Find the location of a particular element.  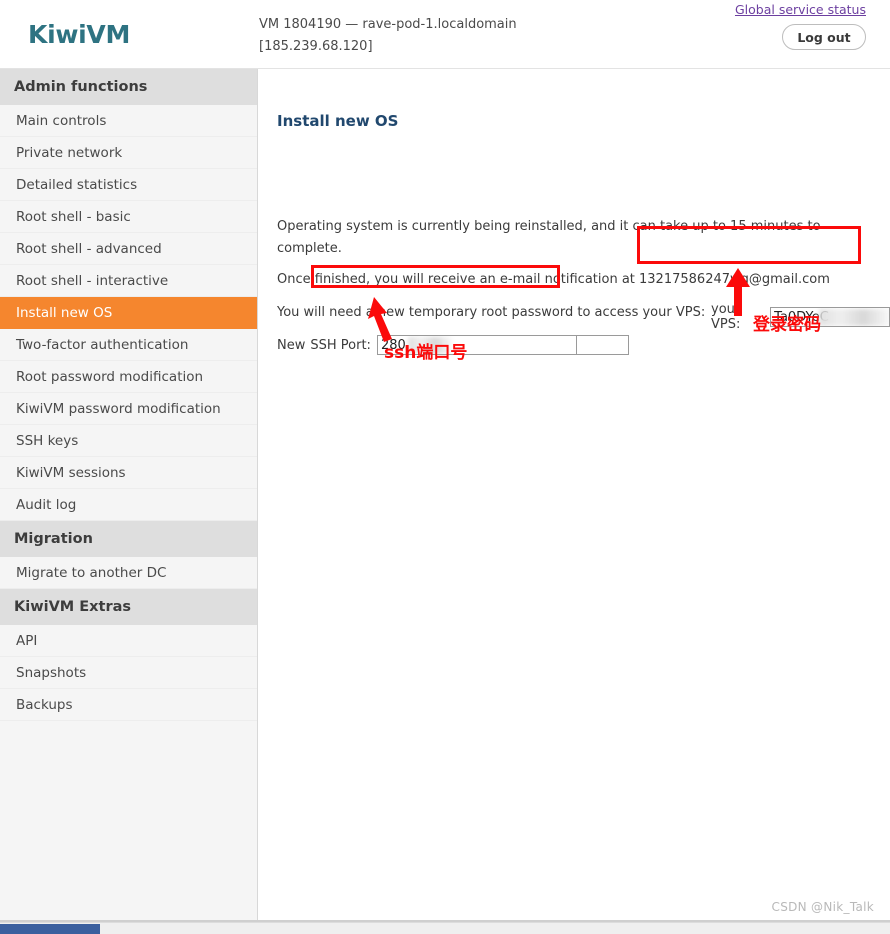

annotation-label-ssh-port: ssh端口号 is located at coordinates (426, 353).